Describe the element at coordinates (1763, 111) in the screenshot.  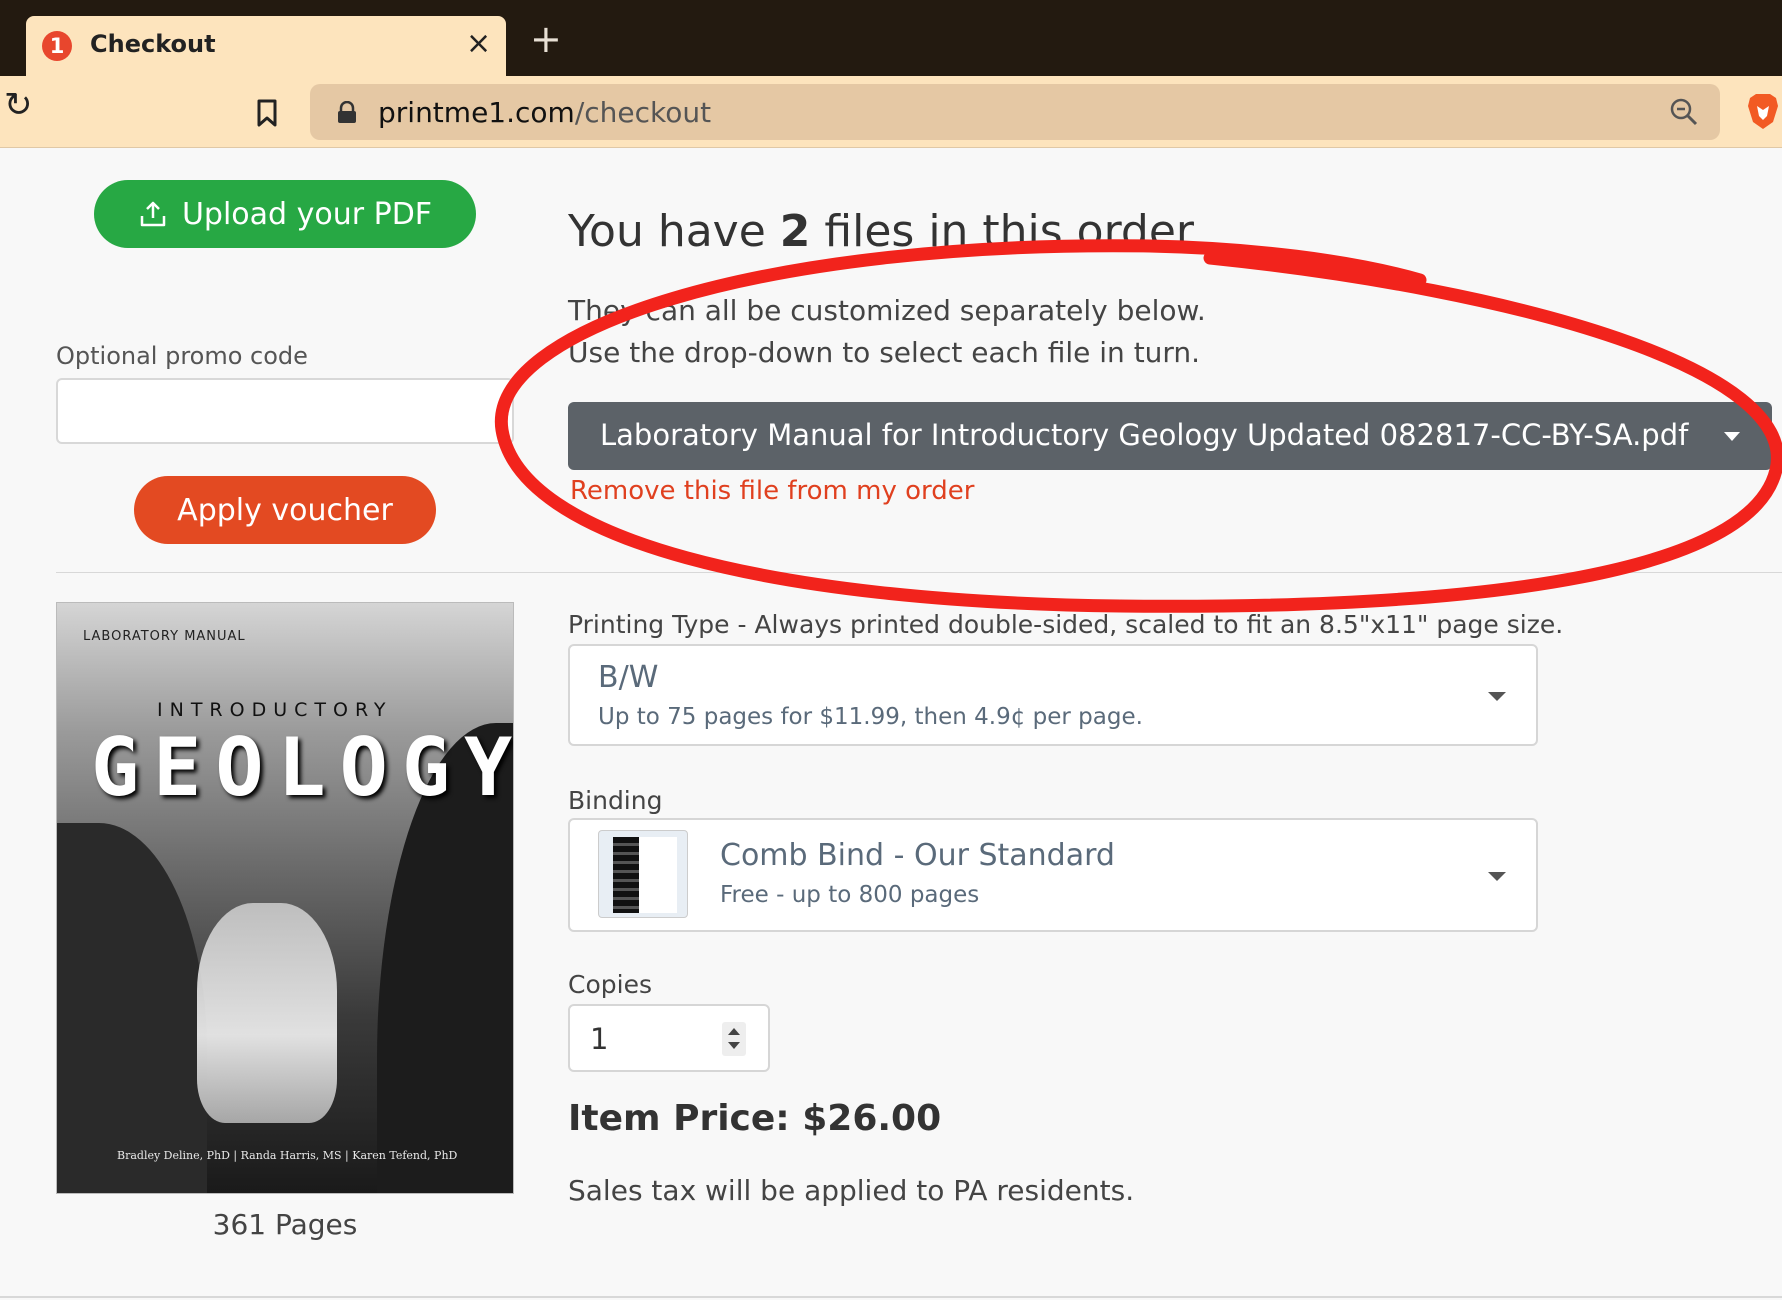
I see `brave-lion-icon` at that location.